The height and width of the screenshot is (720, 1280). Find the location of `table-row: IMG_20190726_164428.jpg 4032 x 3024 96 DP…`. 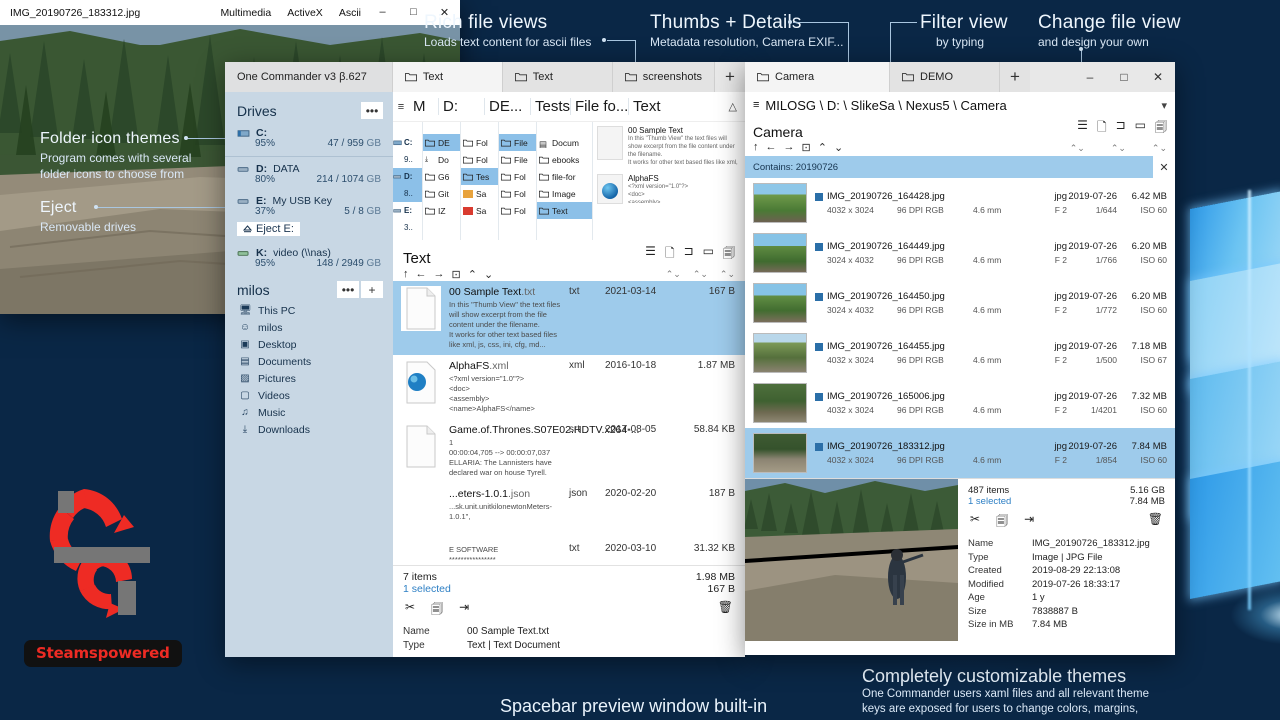

table-row: IMG_20190726_164428.jpg 4032 x 3024 96 DP… is located at coordinates (960, 203).